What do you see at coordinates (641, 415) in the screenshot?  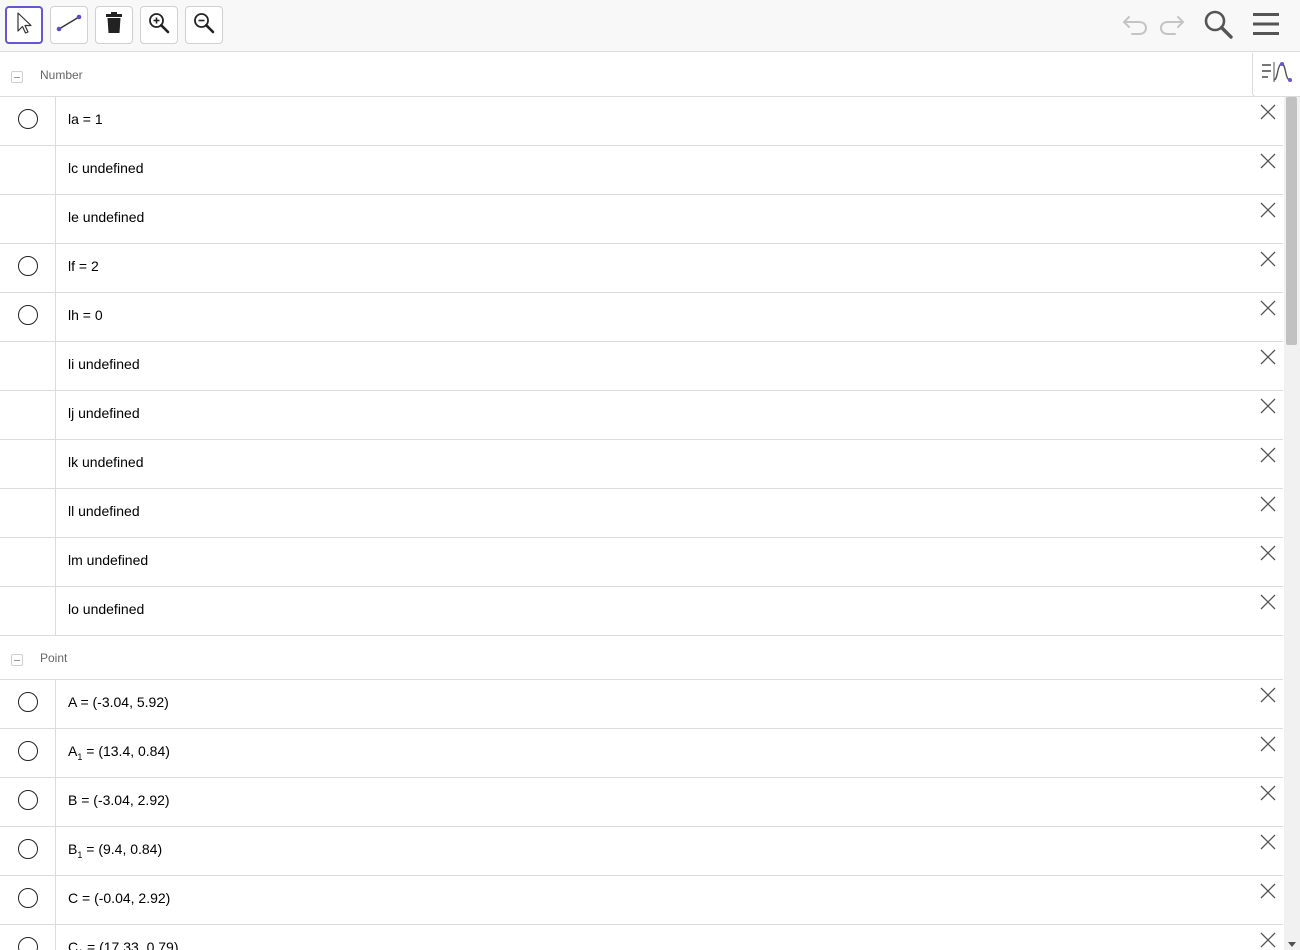 I see `algebra-row: lj undefined` at bounding box center [641, 415].